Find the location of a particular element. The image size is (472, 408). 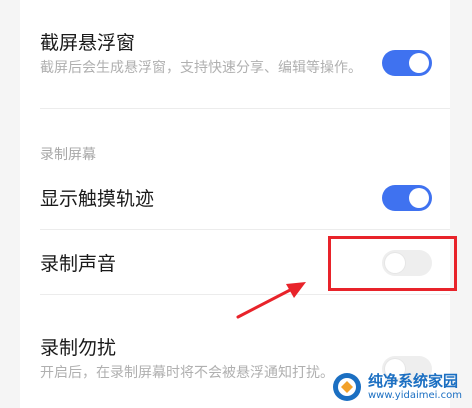

highlight-box is located at coordinates (392, 263).